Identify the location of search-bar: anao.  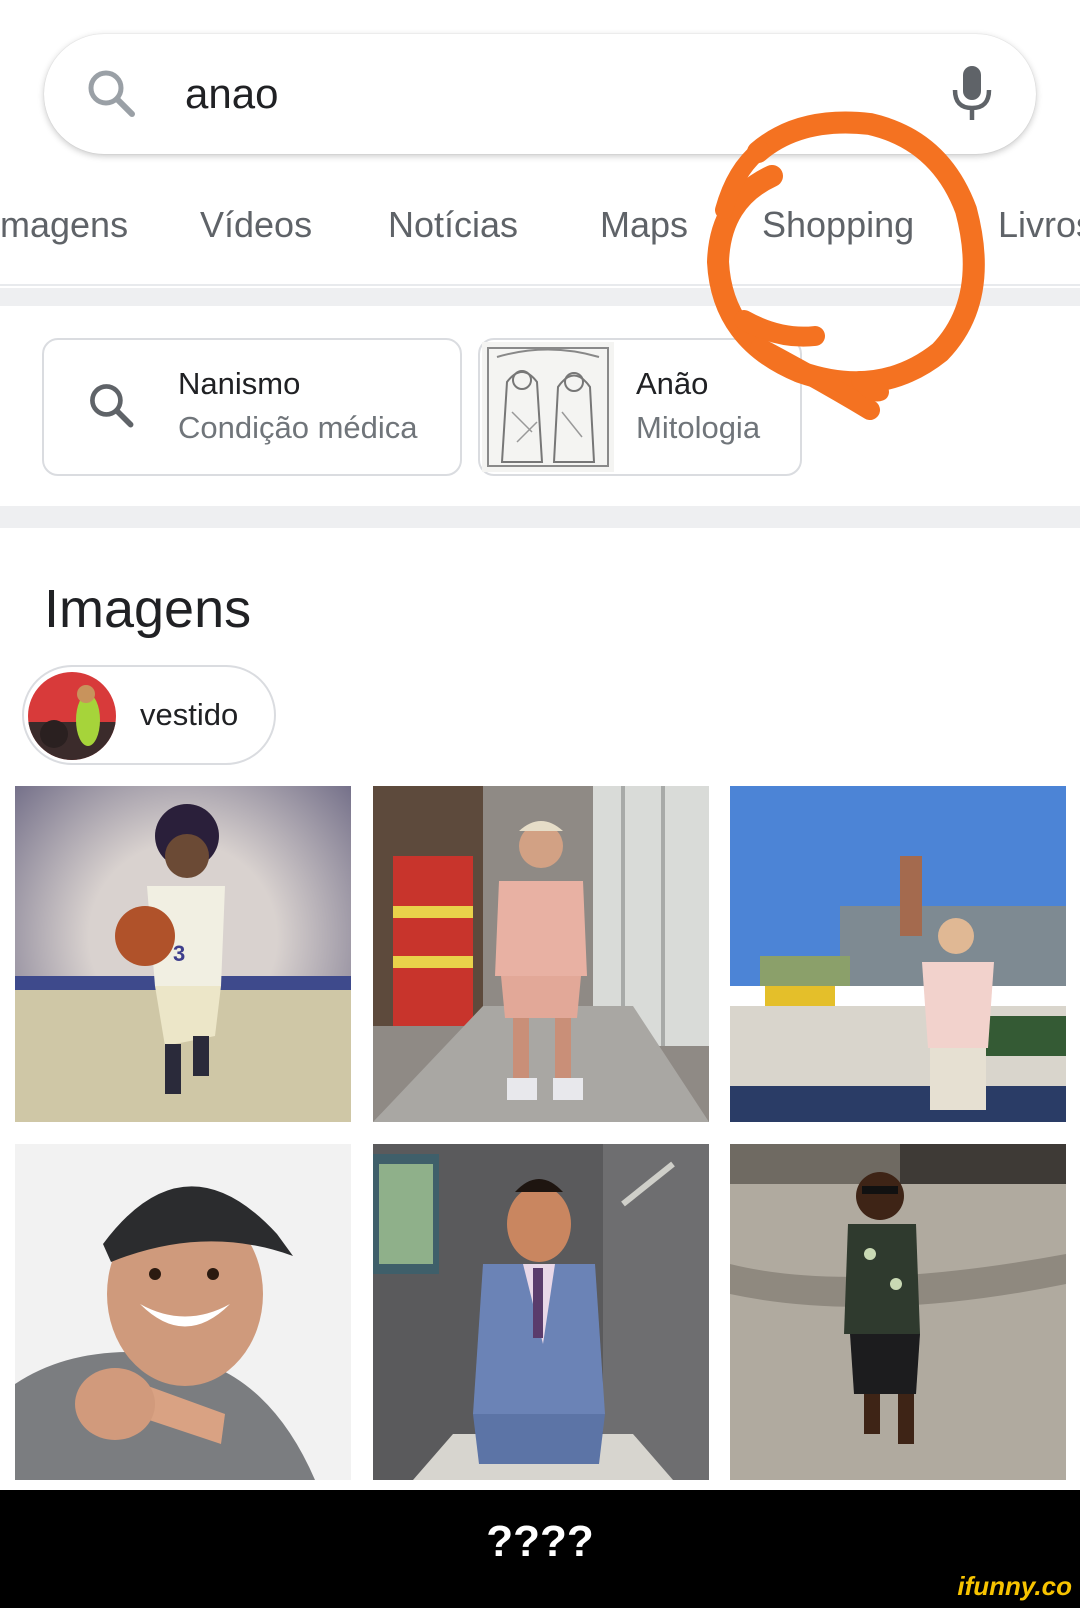
(540, 94).